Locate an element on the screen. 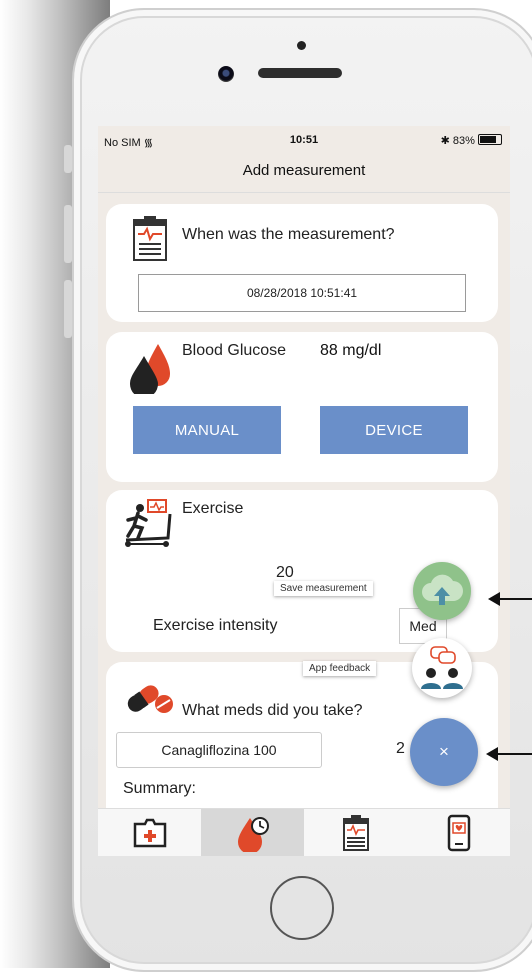 The image size is (532, 972). save-measurement-button is located at coordinates (442, 591).